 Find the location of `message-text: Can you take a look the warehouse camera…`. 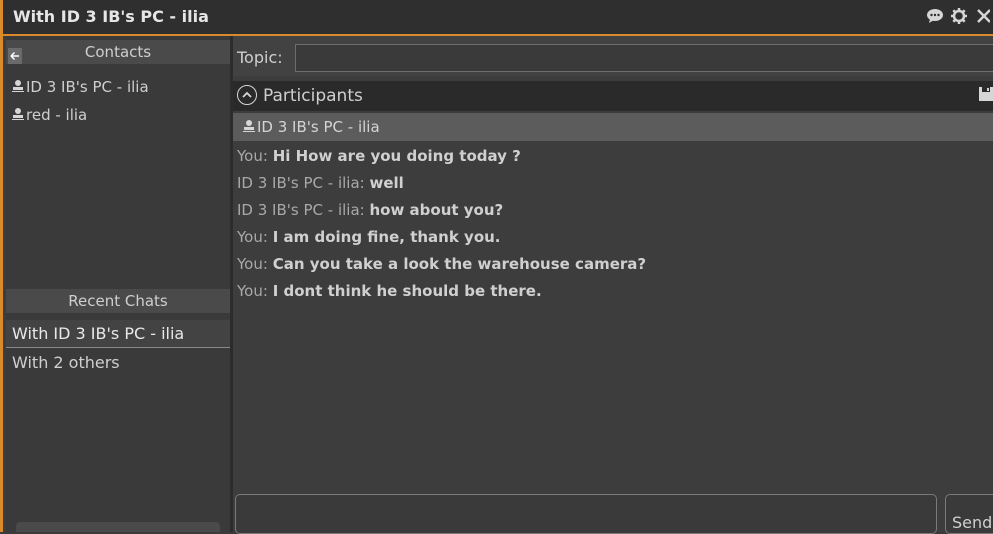

message-text: Can you take a look the warehouse camera… is located at coordinates (459, 264).